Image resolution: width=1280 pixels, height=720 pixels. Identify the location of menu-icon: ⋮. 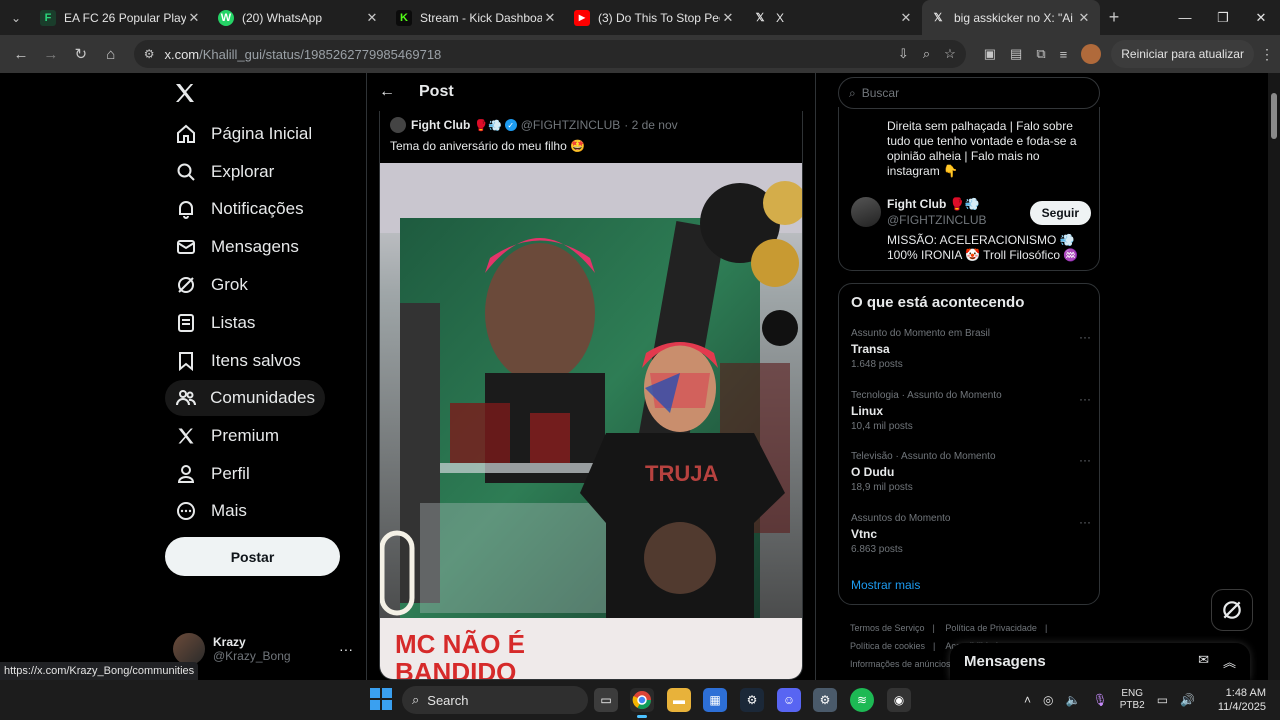
(1267, 54).